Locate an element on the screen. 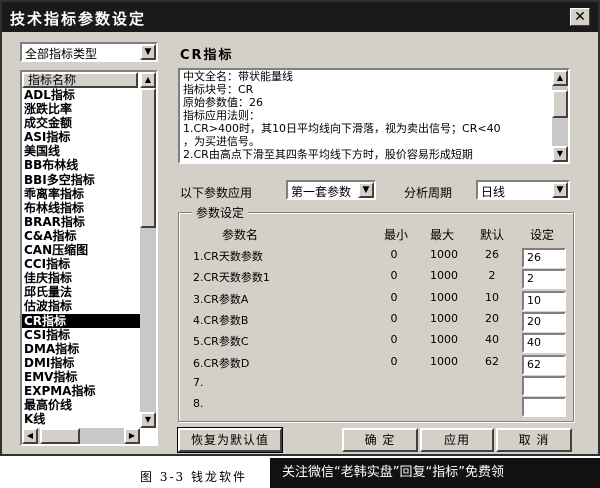  list-item: 乖离率指标 is located at coordinates (81, 194).